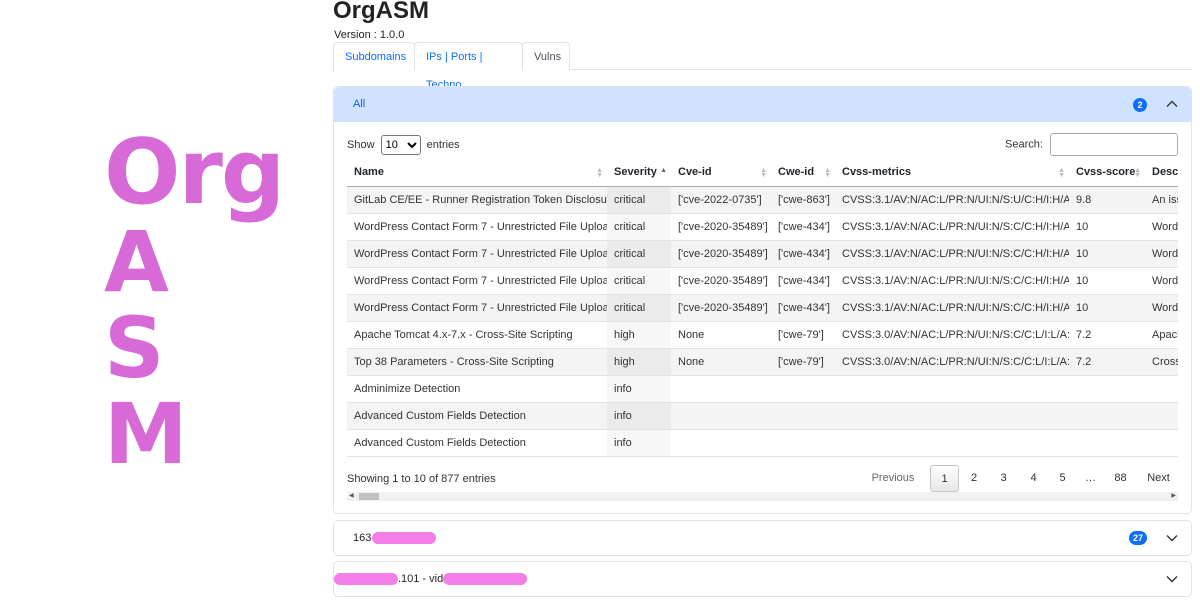 The image size is (1200, 600). What do you see at coordinates (1033, 478) in the screenshot?
I see `page-4-button: 4` at bounding box center [1033, 478].